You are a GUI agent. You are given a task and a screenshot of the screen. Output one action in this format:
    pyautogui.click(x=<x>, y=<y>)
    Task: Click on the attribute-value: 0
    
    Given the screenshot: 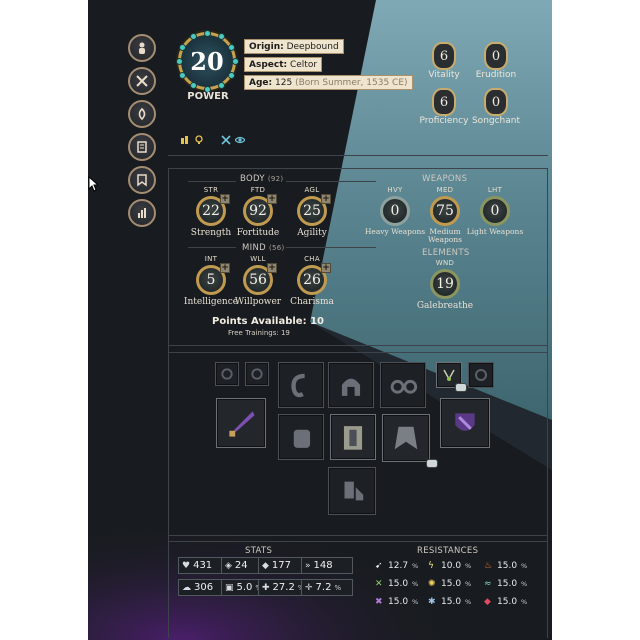 What is the action you would take?
    pyautogui.click(x=395, y=211)
    